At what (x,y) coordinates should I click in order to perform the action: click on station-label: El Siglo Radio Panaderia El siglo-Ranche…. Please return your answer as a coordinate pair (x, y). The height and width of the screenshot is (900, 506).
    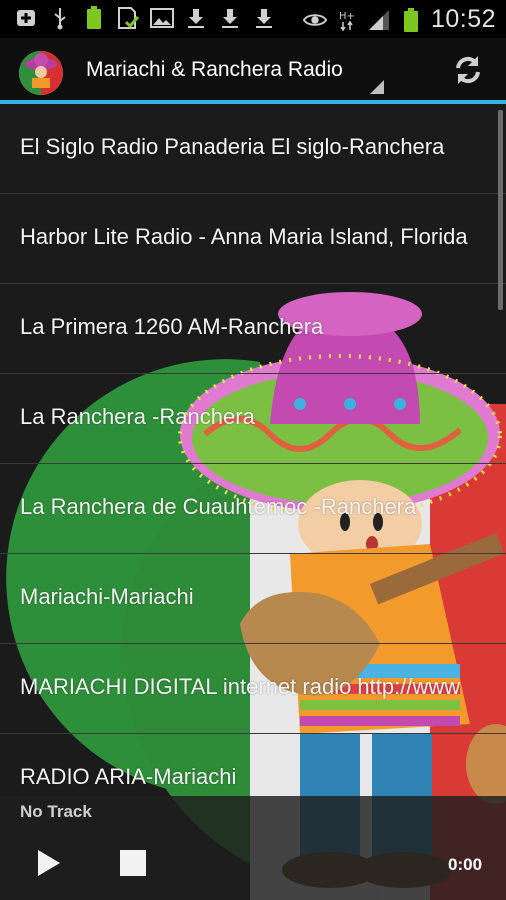
    Looking at the image, I should click on (232, 146).